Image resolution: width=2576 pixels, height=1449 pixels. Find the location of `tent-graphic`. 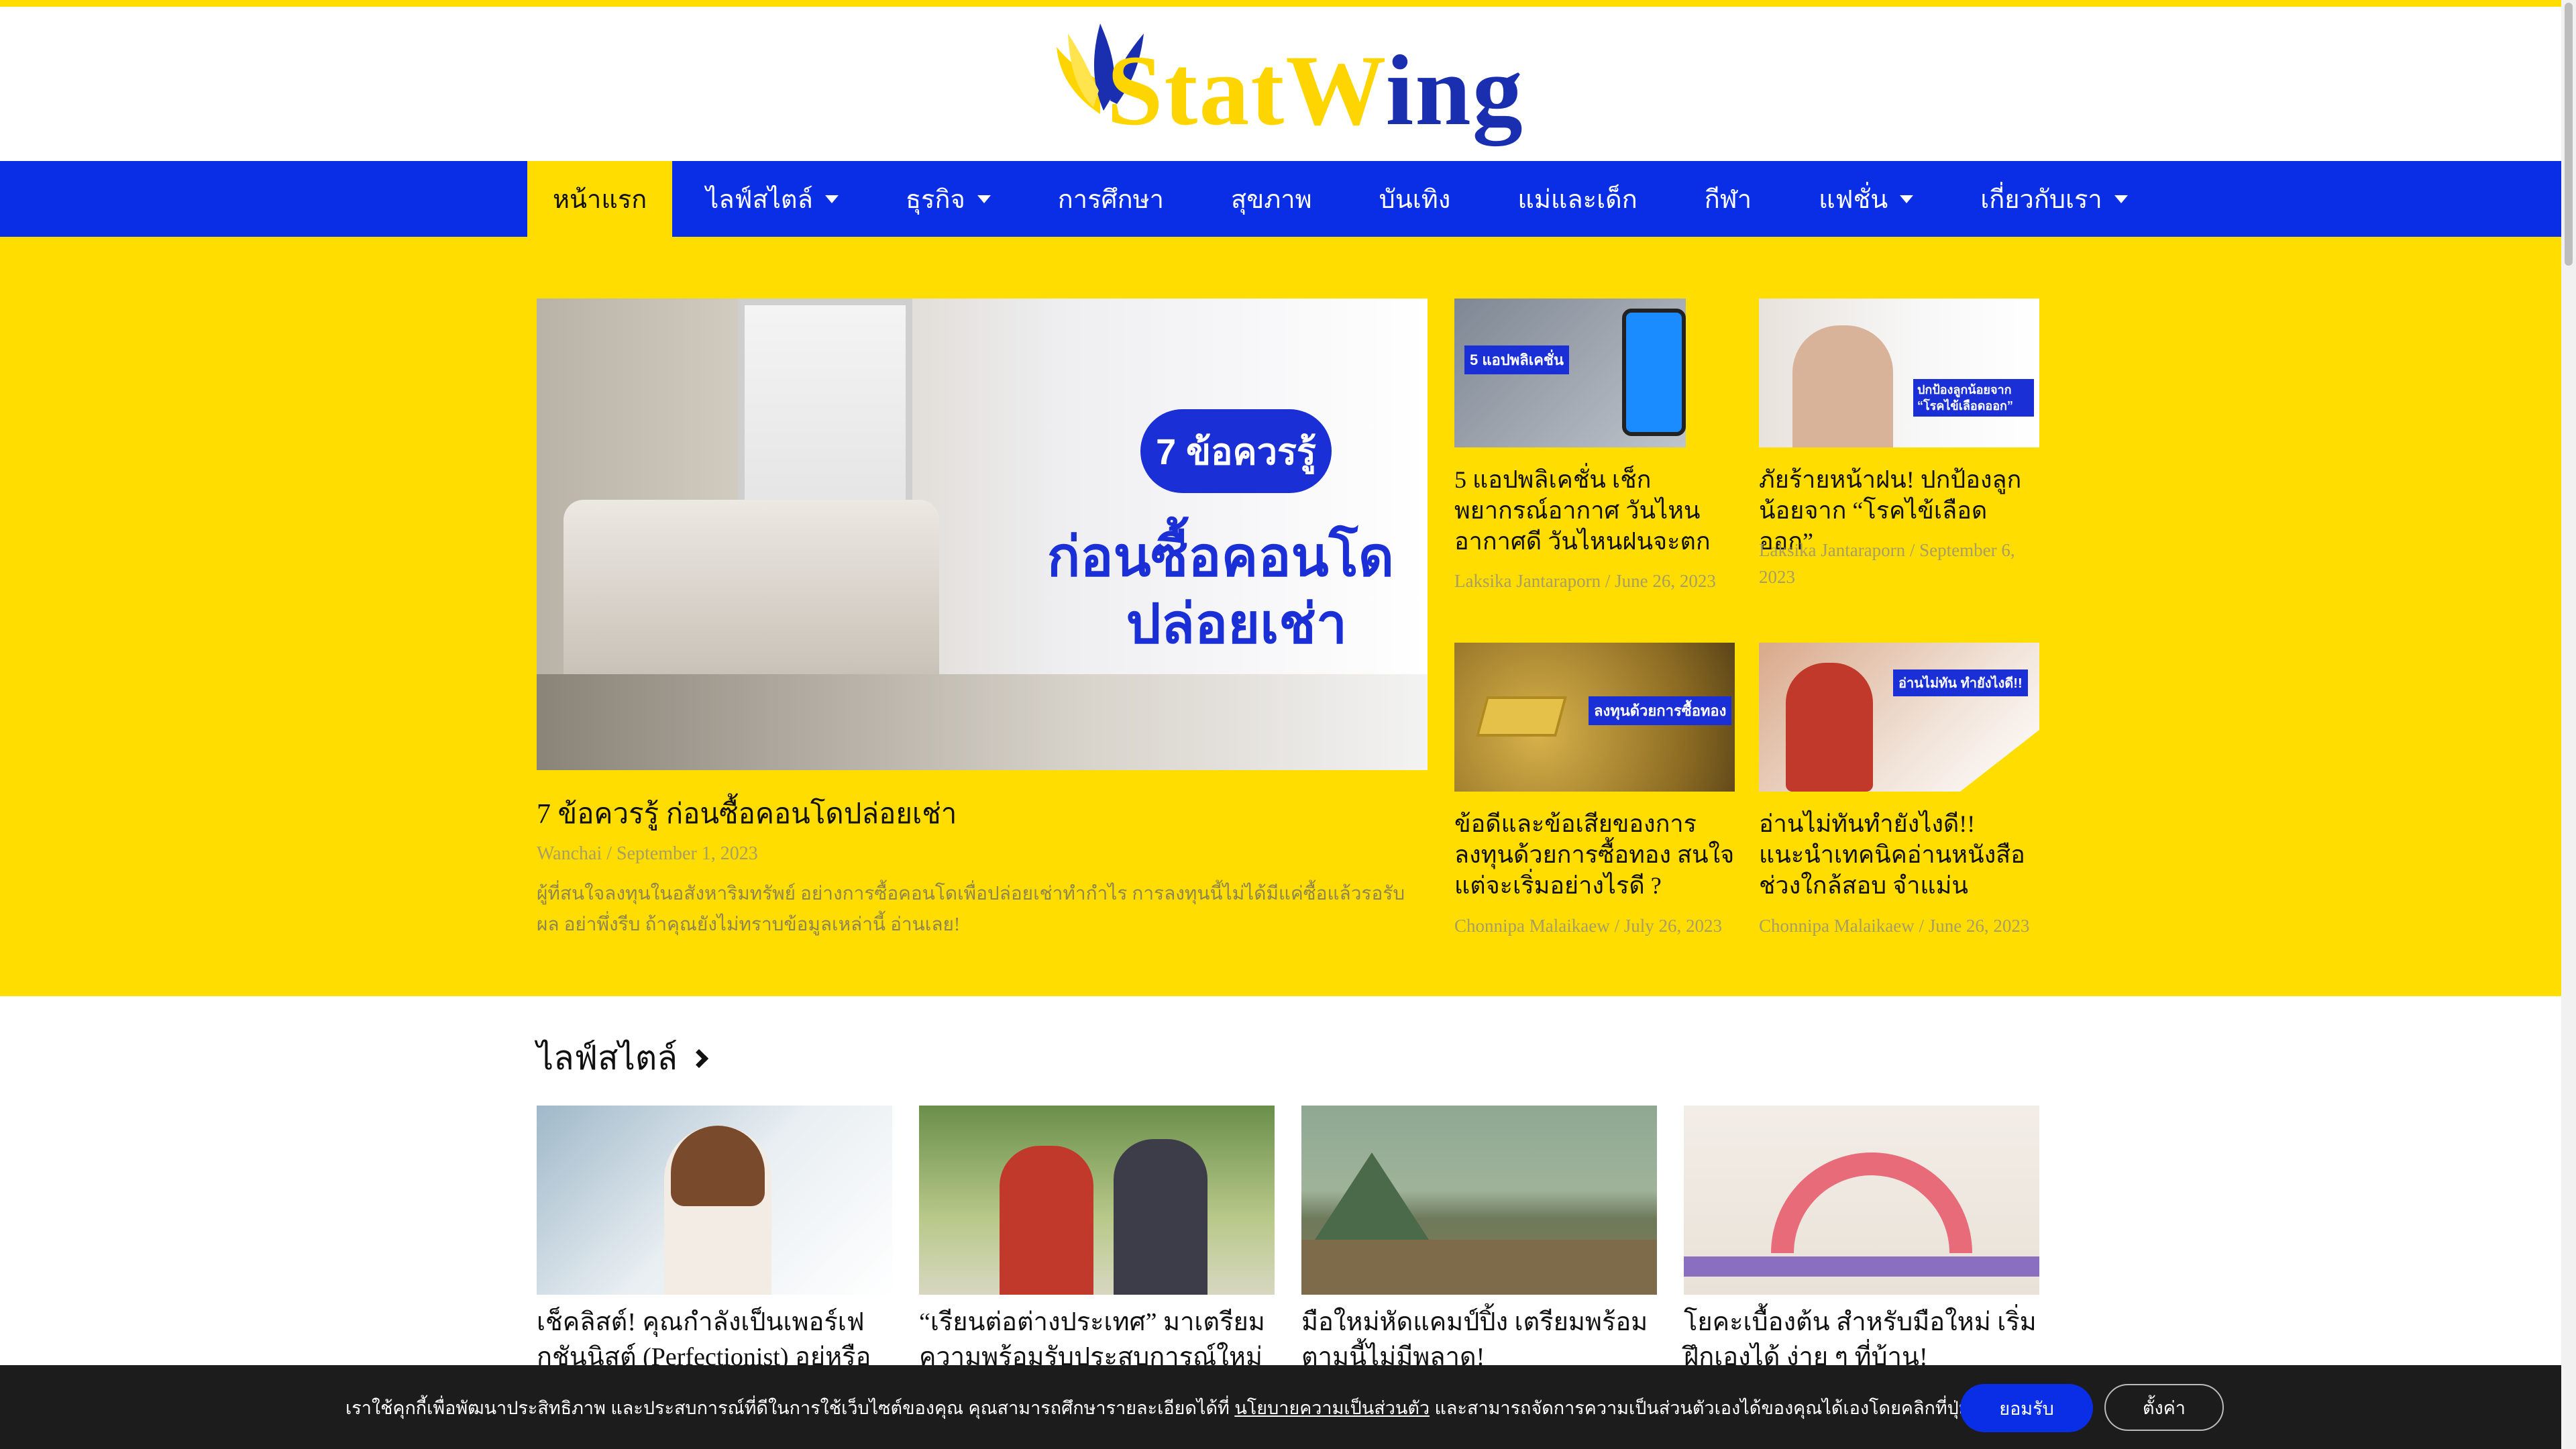

tent-graphic is located at coordinates (1372, 1196).